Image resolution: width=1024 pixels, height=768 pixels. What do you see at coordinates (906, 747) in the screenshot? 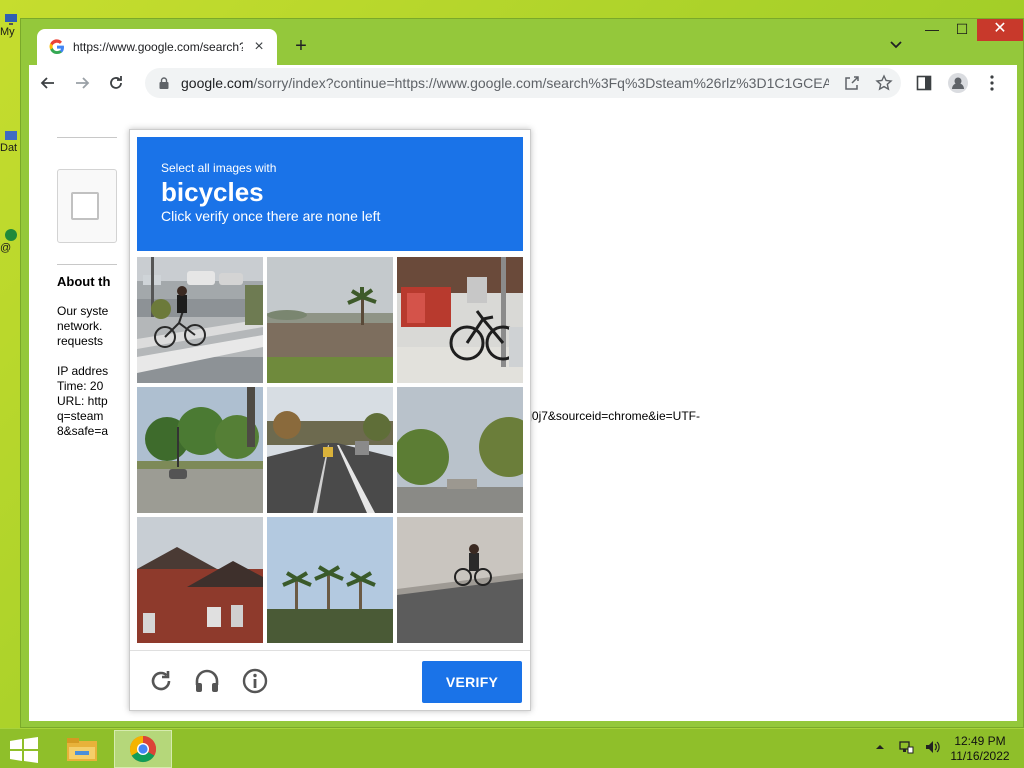
I see `network-icon` at bounding box center [906, 747].